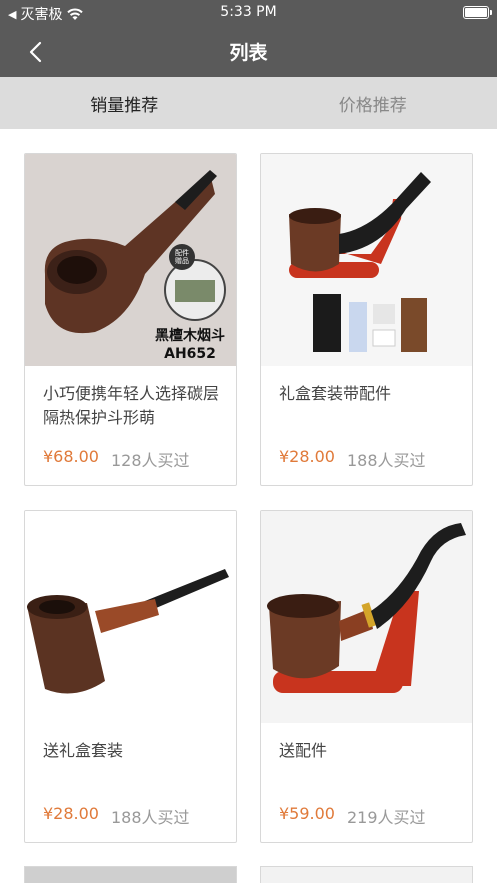 The width and height of the screenshot is (497, 883). What do you see at coordinates (182, 252) in the screenshot?
I see `gift-label: 配件` at bounding box center [182, 252].